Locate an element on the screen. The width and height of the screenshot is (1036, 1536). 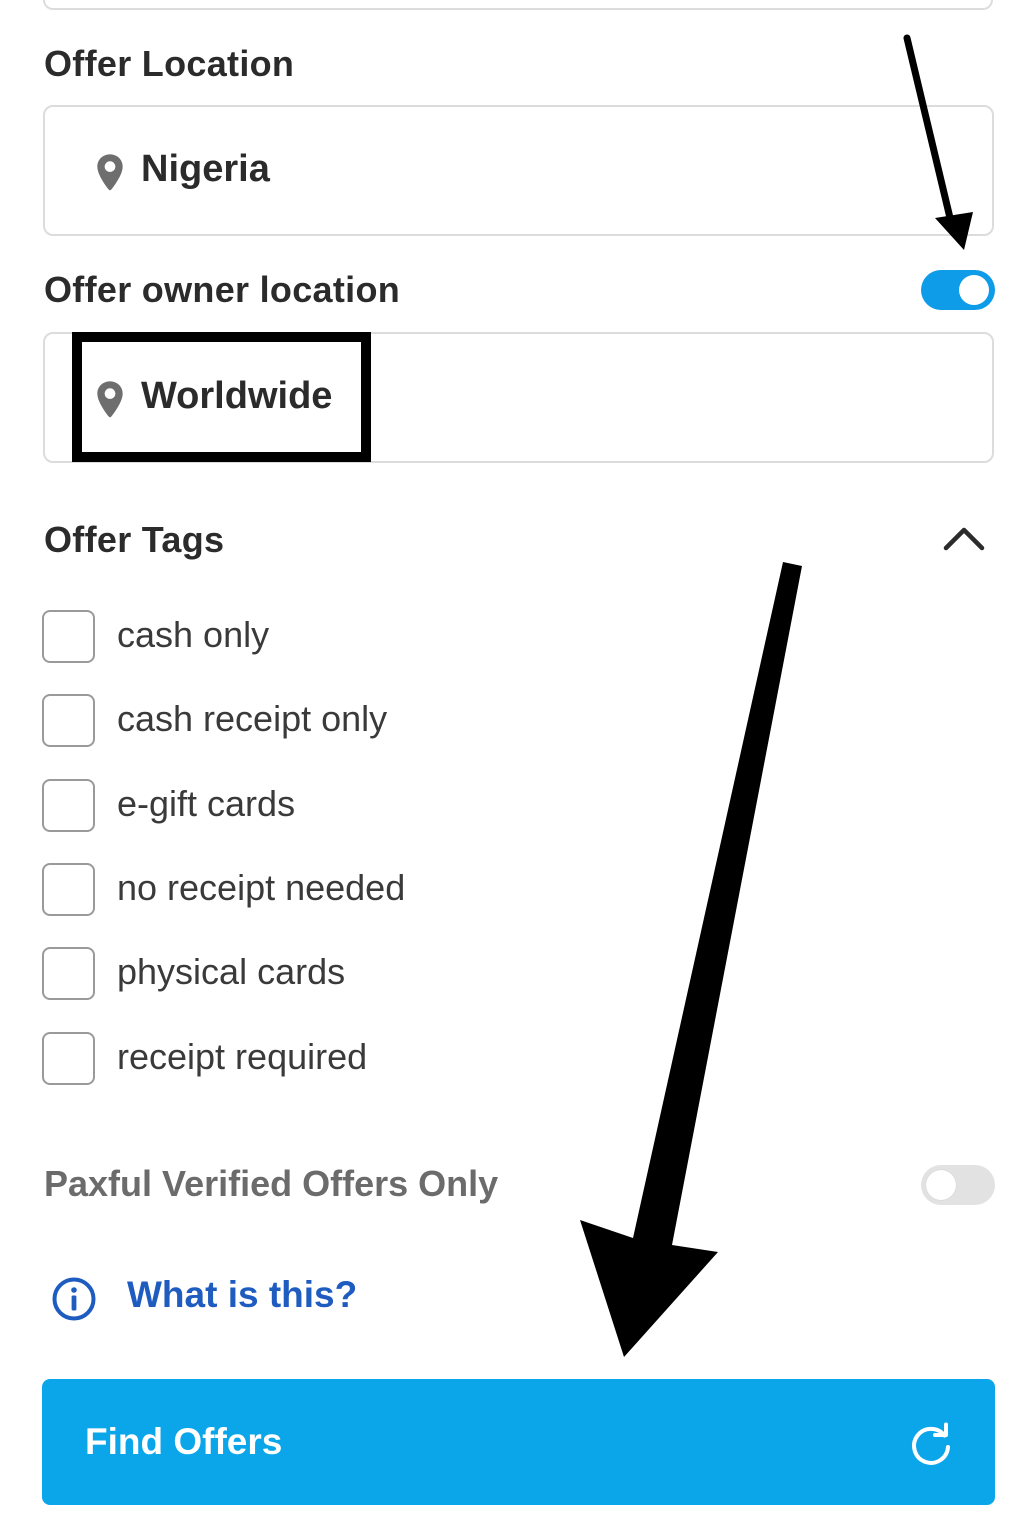
map-pin-icon is located at coordinates (110, 172).